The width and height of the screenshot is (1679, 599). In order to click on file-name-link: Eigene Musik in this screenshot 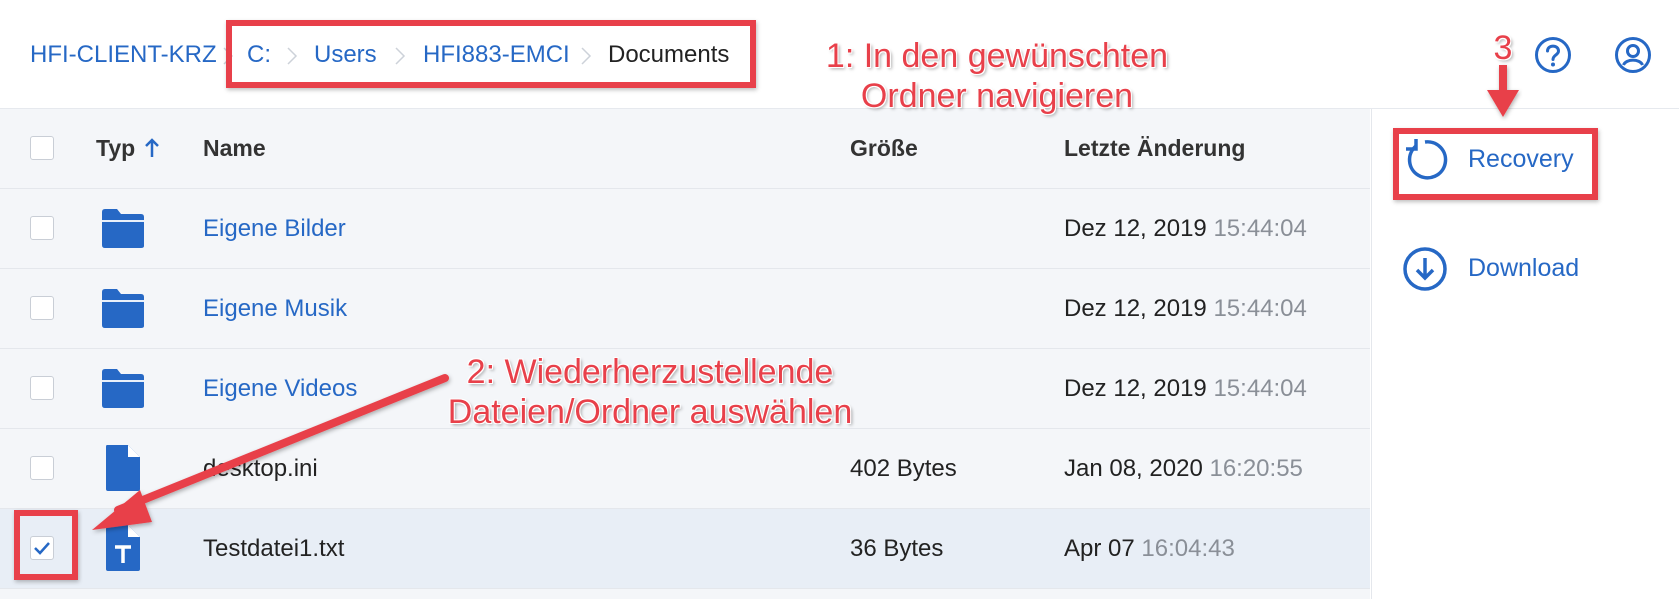, I will do `click(275, 309)`.